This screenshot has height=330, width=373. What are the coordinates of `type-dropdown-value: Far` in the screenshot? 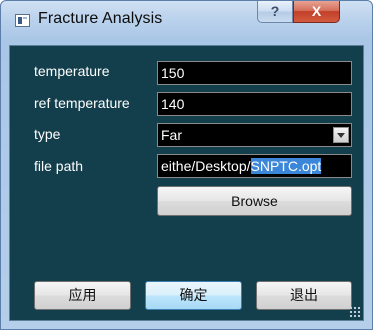 It's located at (171, 135).